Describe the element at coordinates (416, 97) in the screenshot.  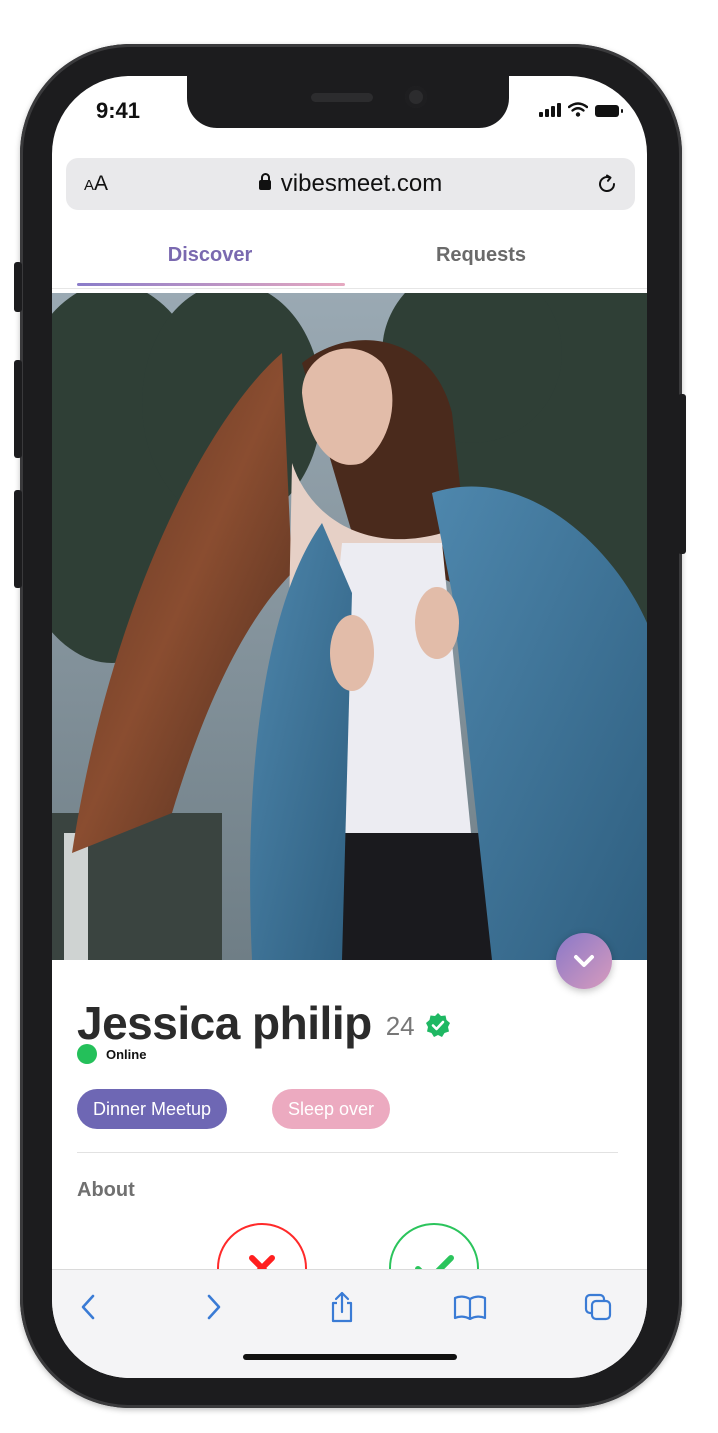
I see `camera` at that location.